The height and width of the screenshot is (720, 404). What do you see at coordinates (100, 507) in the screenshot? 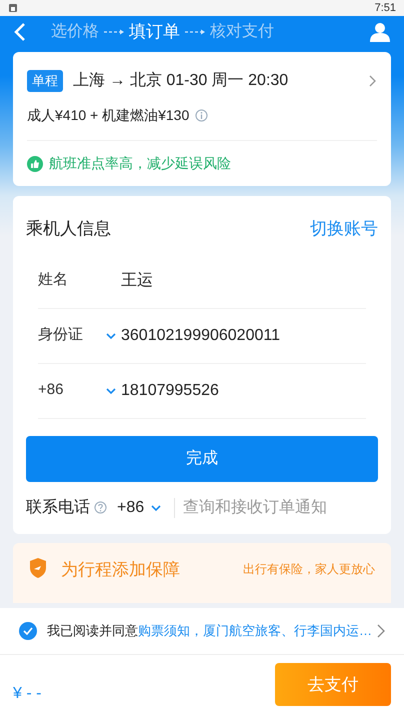
I see `help-icon` at bounding box center [100, 507].